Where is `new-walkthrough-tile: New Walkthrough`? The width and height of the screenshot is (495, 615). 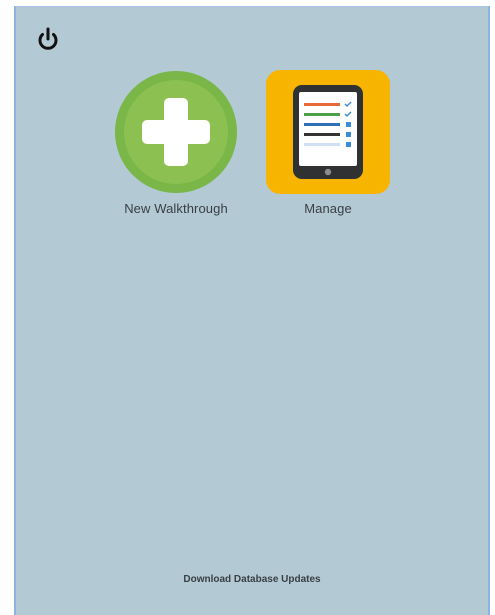
new-walkthrough-tile: New Walkthrough is located at coordinates (176, 143).